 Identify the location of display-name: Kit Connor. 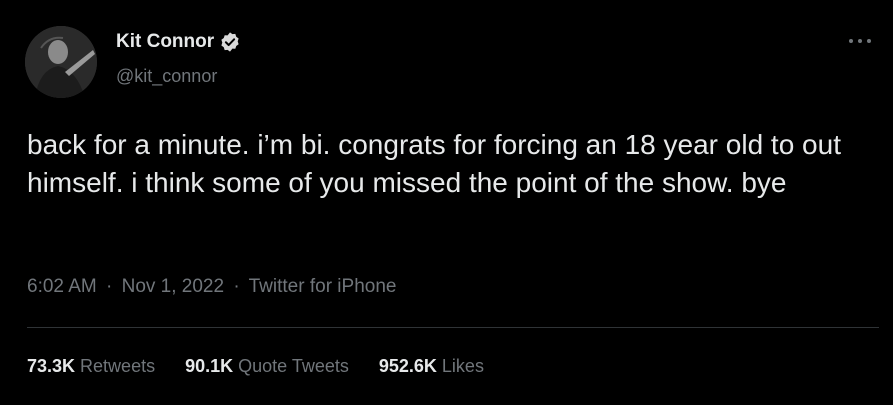
(165, 42).